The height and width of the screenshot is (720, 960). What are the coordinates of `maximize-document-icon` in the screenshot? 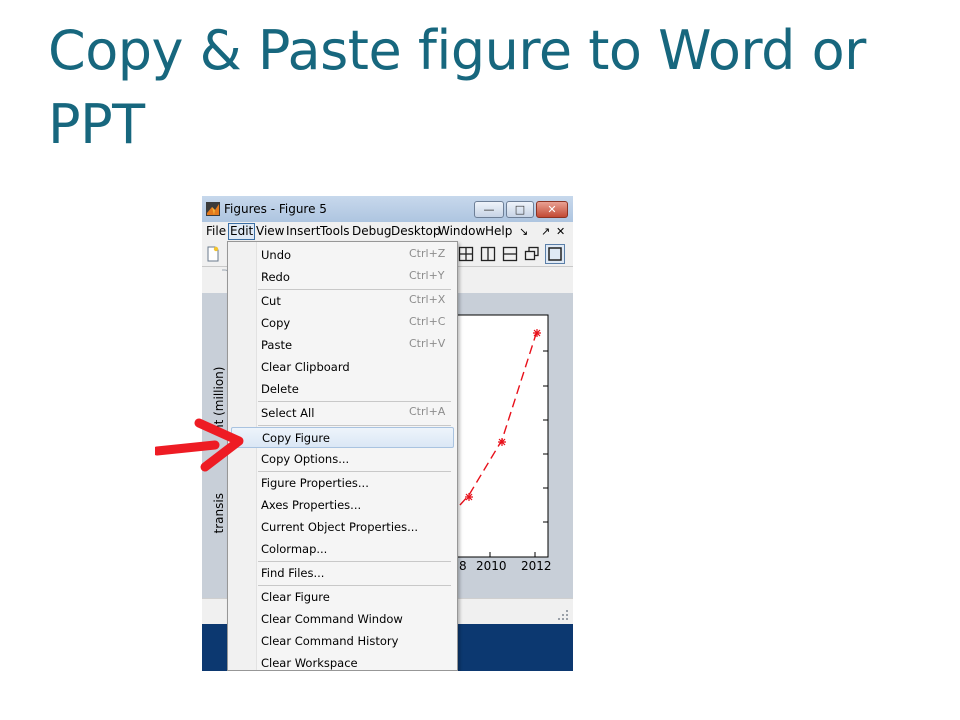 It's located at (555, 254).